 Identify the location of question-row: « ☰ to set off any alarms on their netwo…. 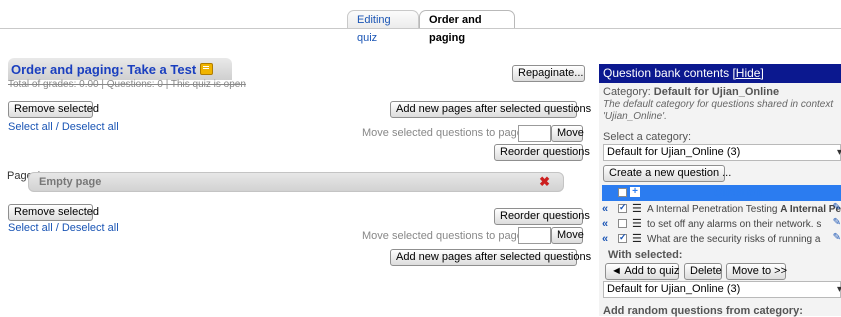
(721, 224).